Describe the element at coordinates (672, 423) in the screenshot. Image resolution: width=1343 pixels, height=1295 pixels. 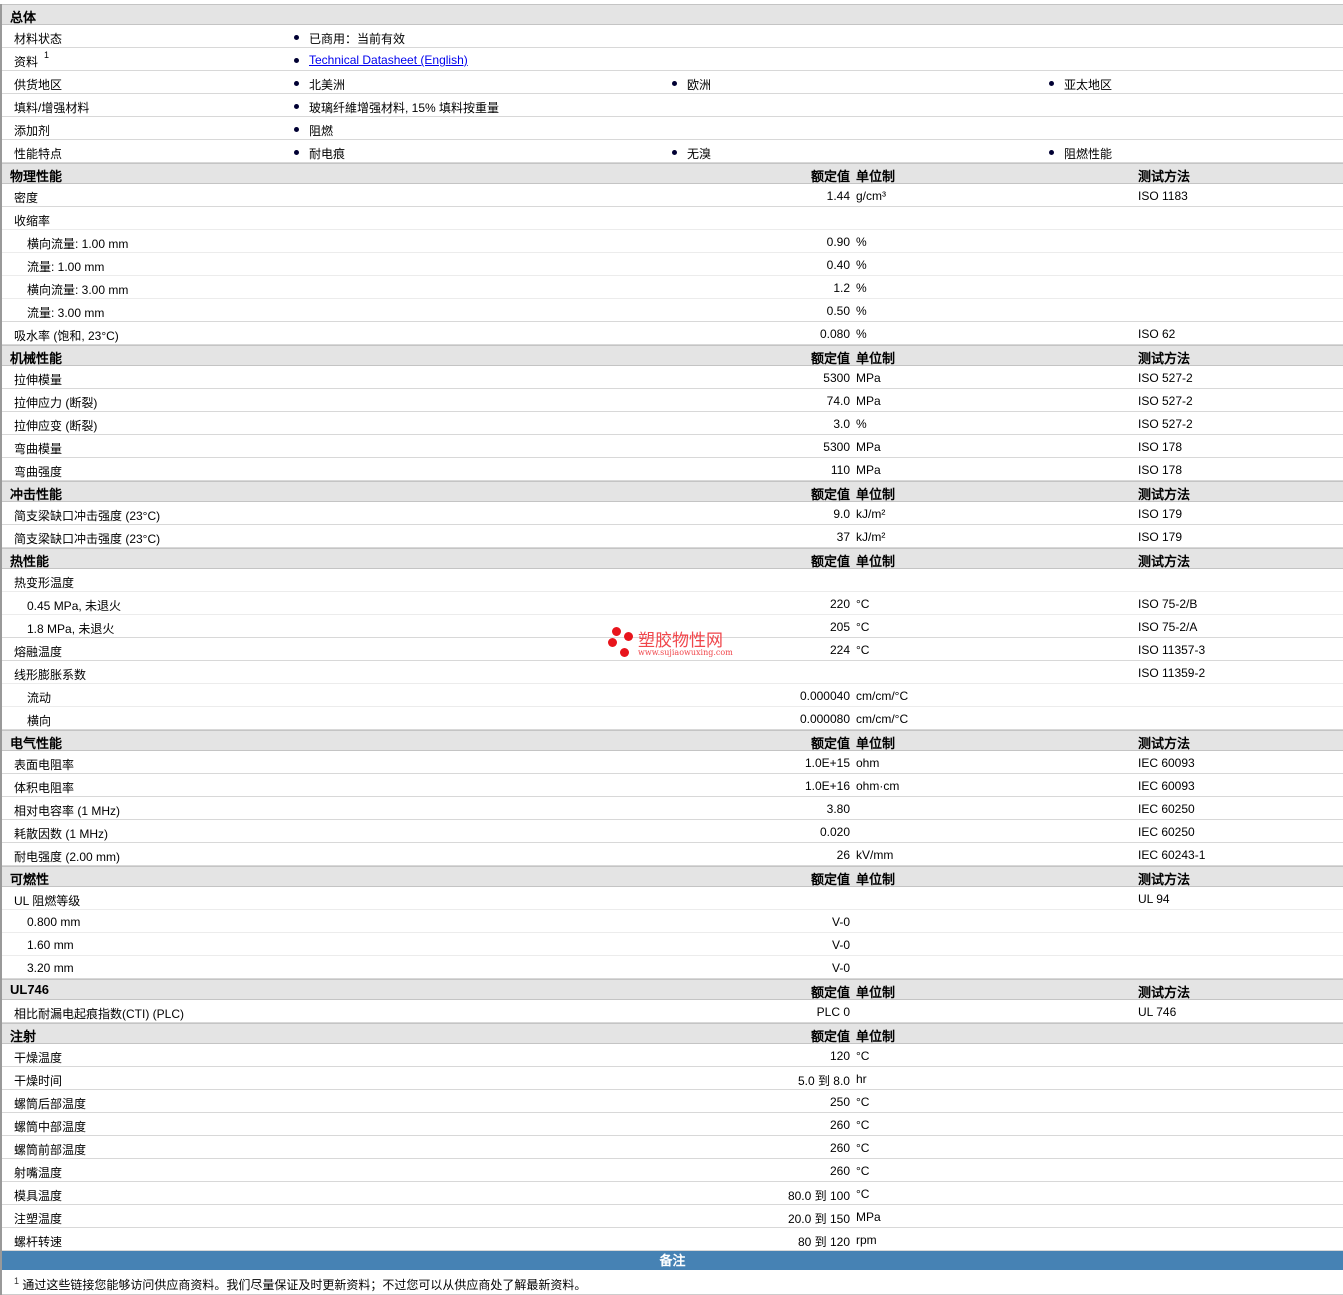
I see `property-row: 拉伸应变 (断裂) 3.0% ISO 527-2` at that location.